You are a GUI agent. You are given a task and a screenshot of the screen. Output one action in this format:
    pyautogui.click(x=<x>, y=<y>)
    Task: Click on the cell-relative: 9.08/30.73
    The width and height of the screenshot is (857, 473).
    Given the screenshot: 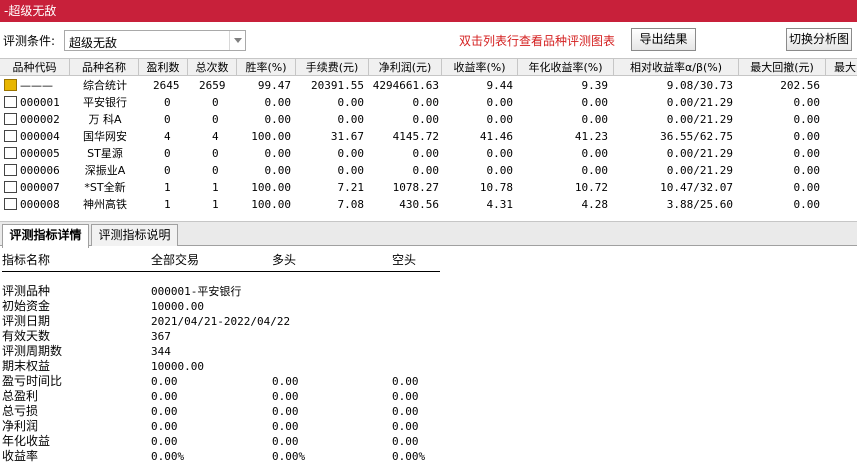 What is the action you would take?
    pyautogui.click(x=699, y=85)
    